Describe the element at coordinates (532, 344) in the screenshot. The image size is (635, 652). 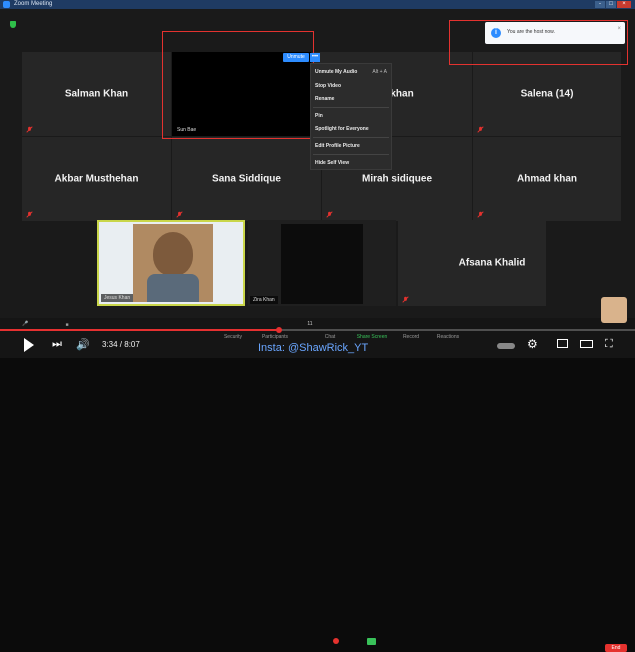
I see `settings-icon: ⚙` at that location.